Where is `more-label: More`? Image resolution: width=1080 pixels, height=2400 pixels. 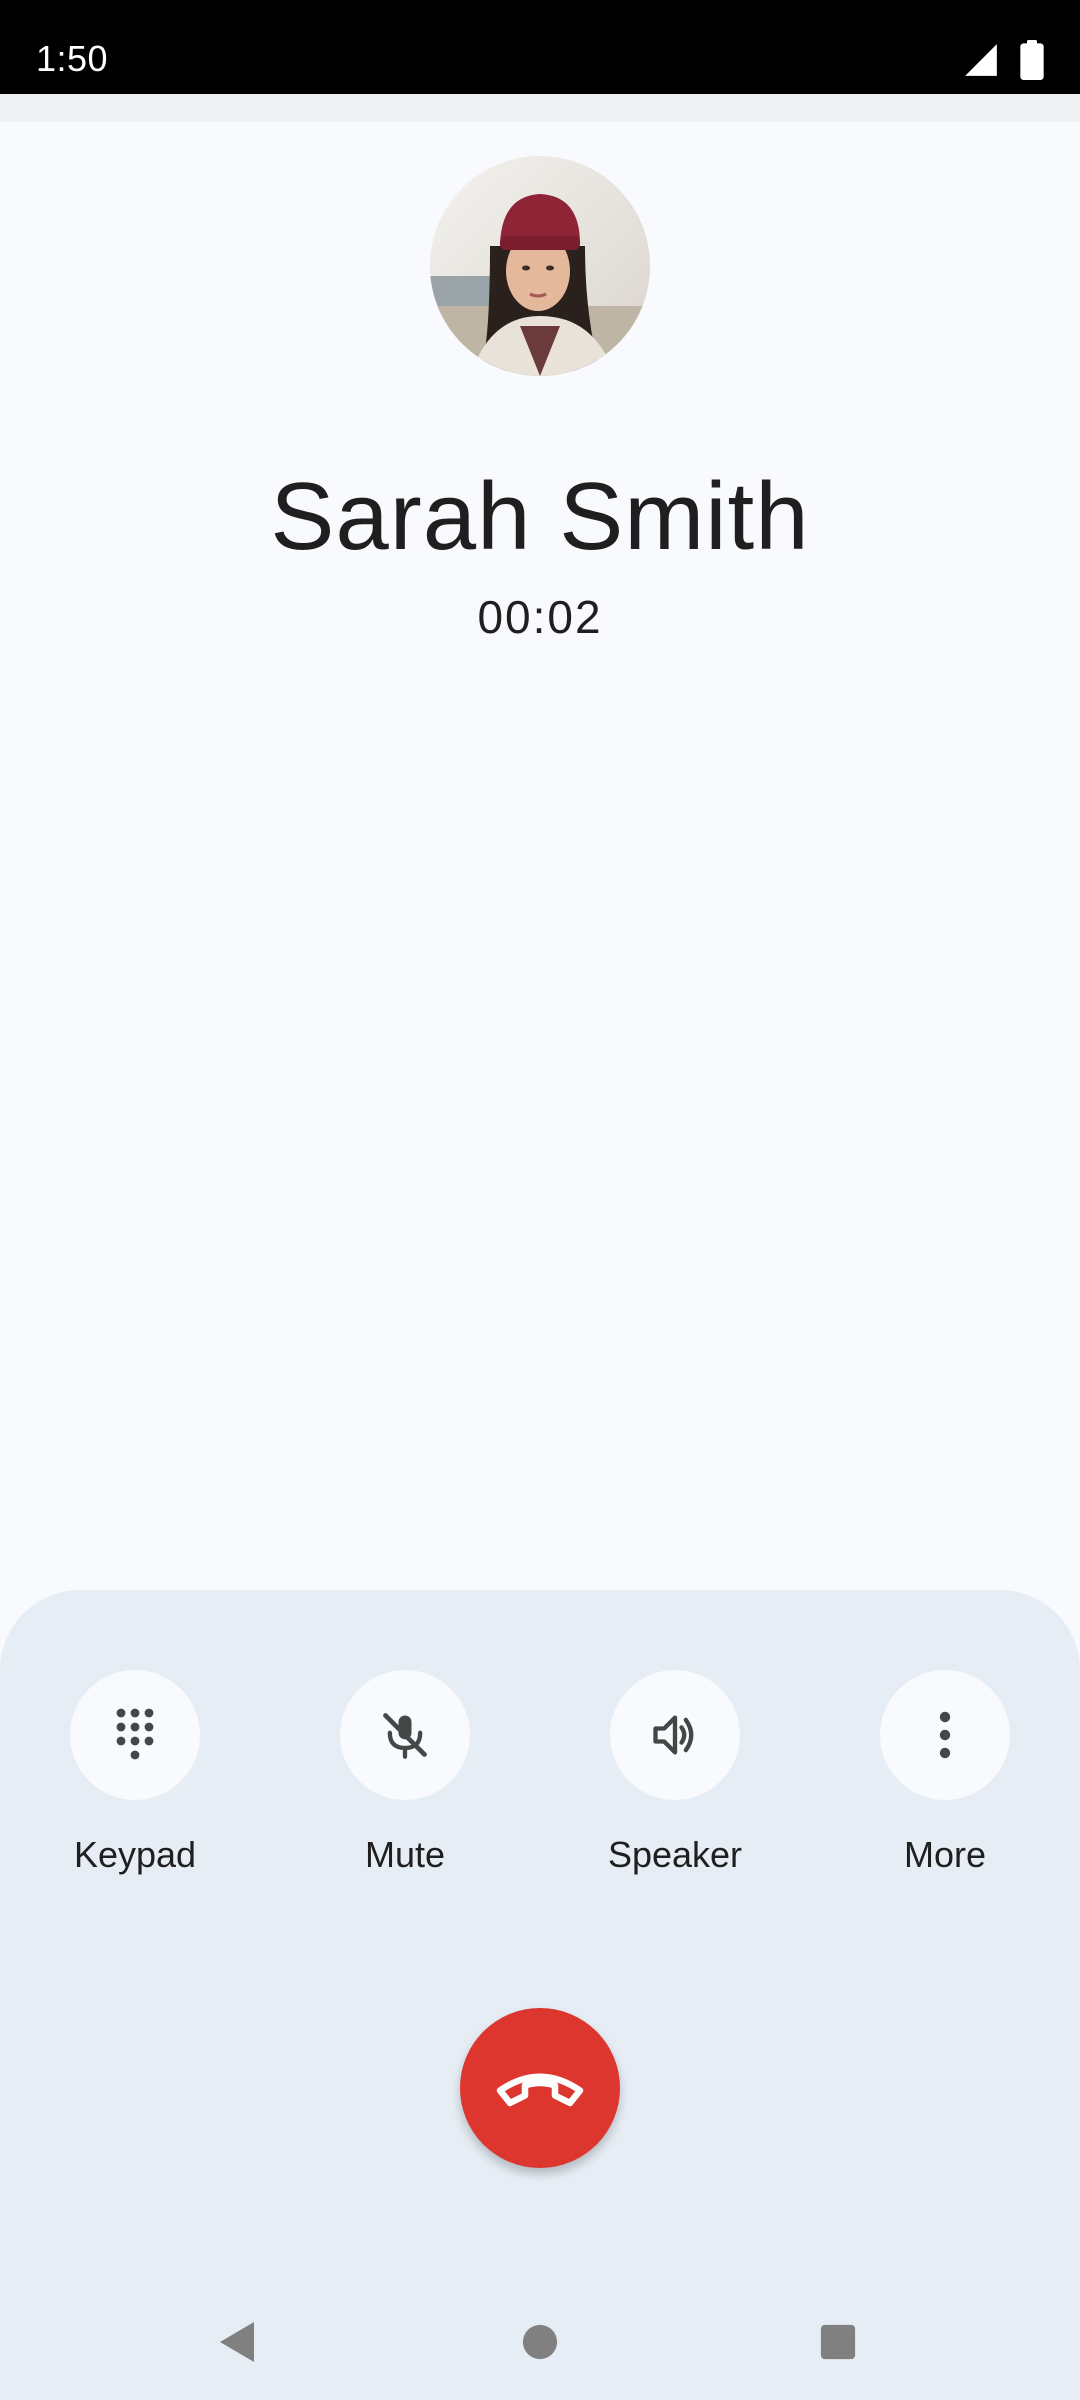 more-label: More is located at coordinates (945, 1854).